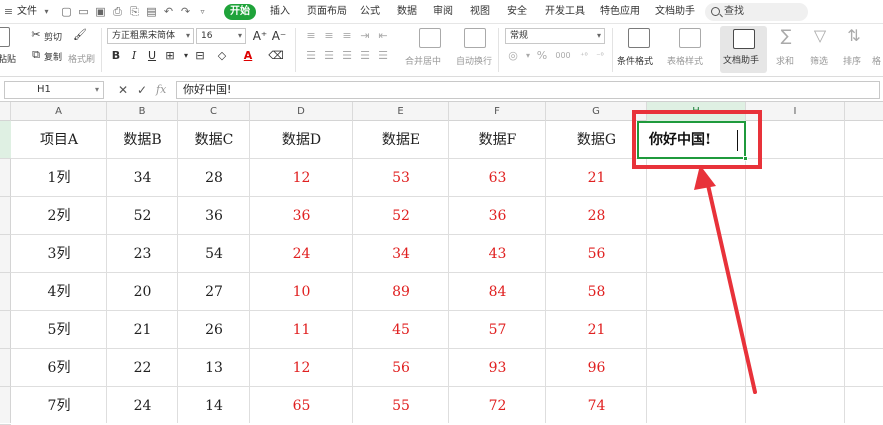 The height and width of the screenshot is (425, 883). What do you see at coordinates (202, 11) in the screenshot?
I see `customize-toolbar-icon: ▿` at bounding box center [202, 11].